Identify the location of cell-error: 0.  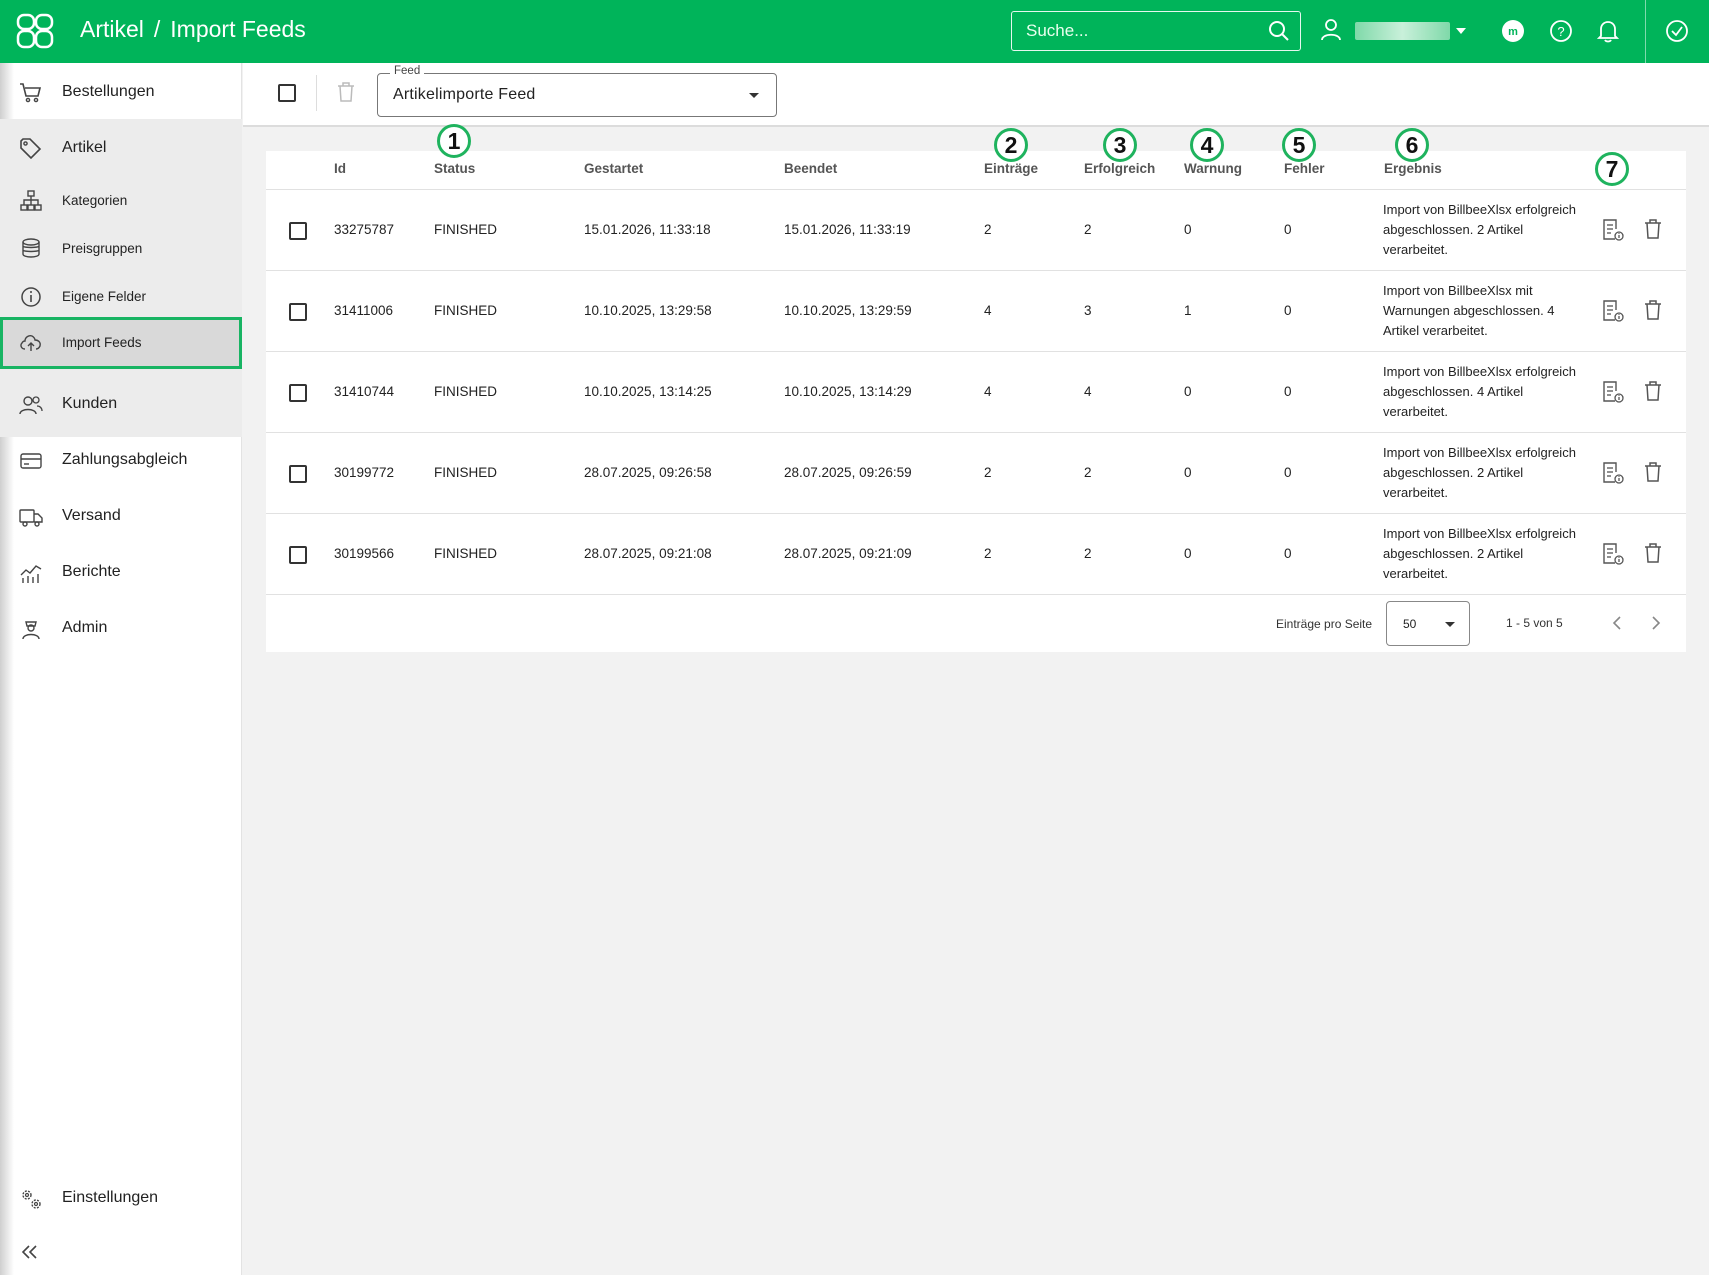
(1288, 472).